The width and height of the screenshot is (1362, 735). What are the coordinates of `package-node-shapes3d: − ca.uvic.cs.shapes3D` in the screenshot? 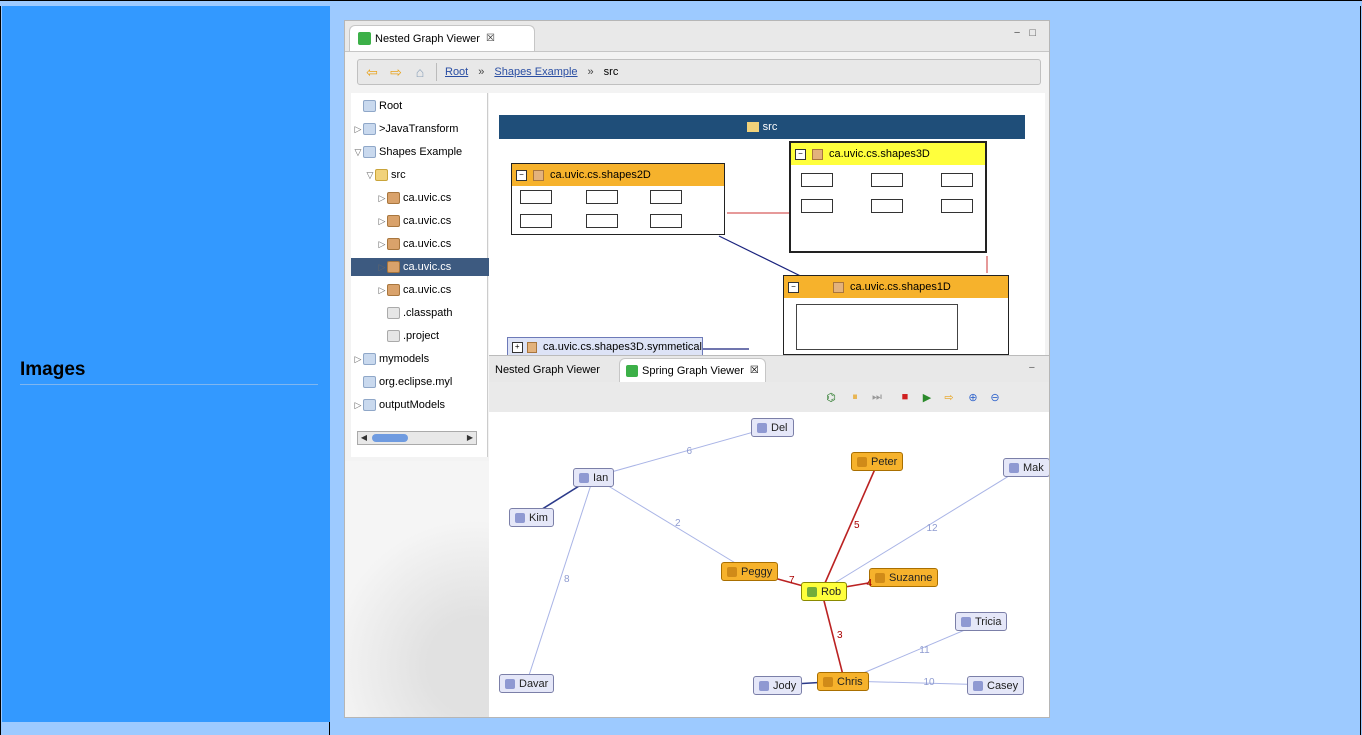 It's located at (888, 197).